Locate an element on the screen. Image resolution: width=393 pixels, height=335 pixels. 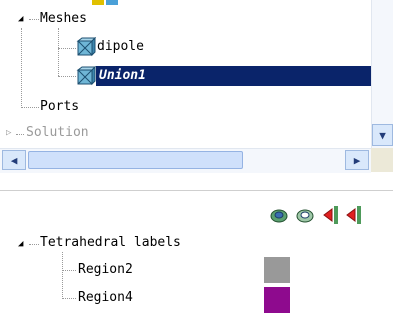
move-left-button is located at coordinates (331, 215).